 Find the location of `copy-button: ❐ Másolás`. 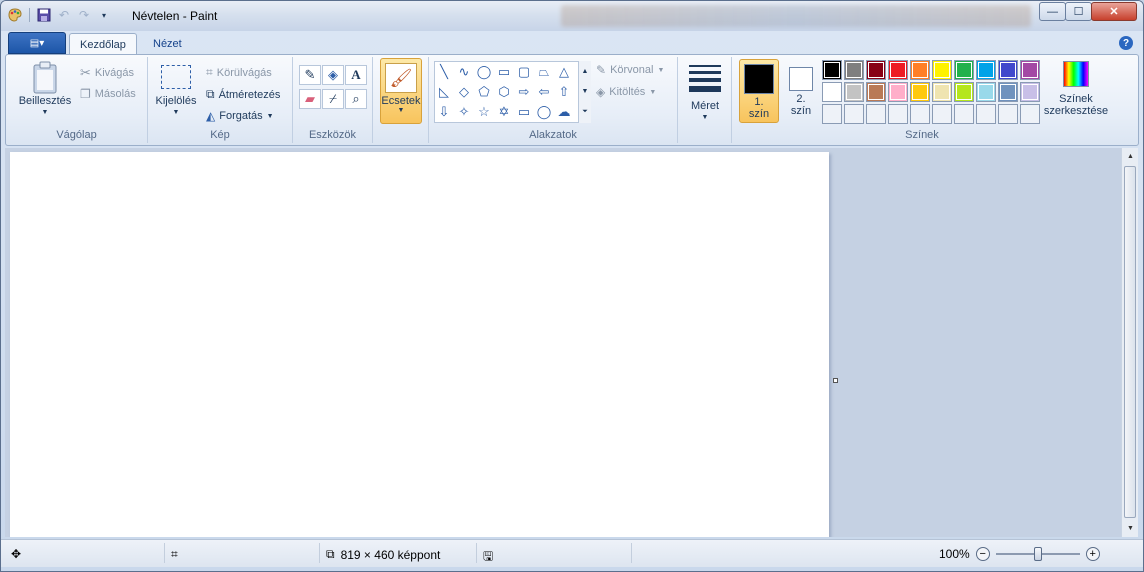

copy-button: ❐ Másolás is located at coordinates (108, 94).